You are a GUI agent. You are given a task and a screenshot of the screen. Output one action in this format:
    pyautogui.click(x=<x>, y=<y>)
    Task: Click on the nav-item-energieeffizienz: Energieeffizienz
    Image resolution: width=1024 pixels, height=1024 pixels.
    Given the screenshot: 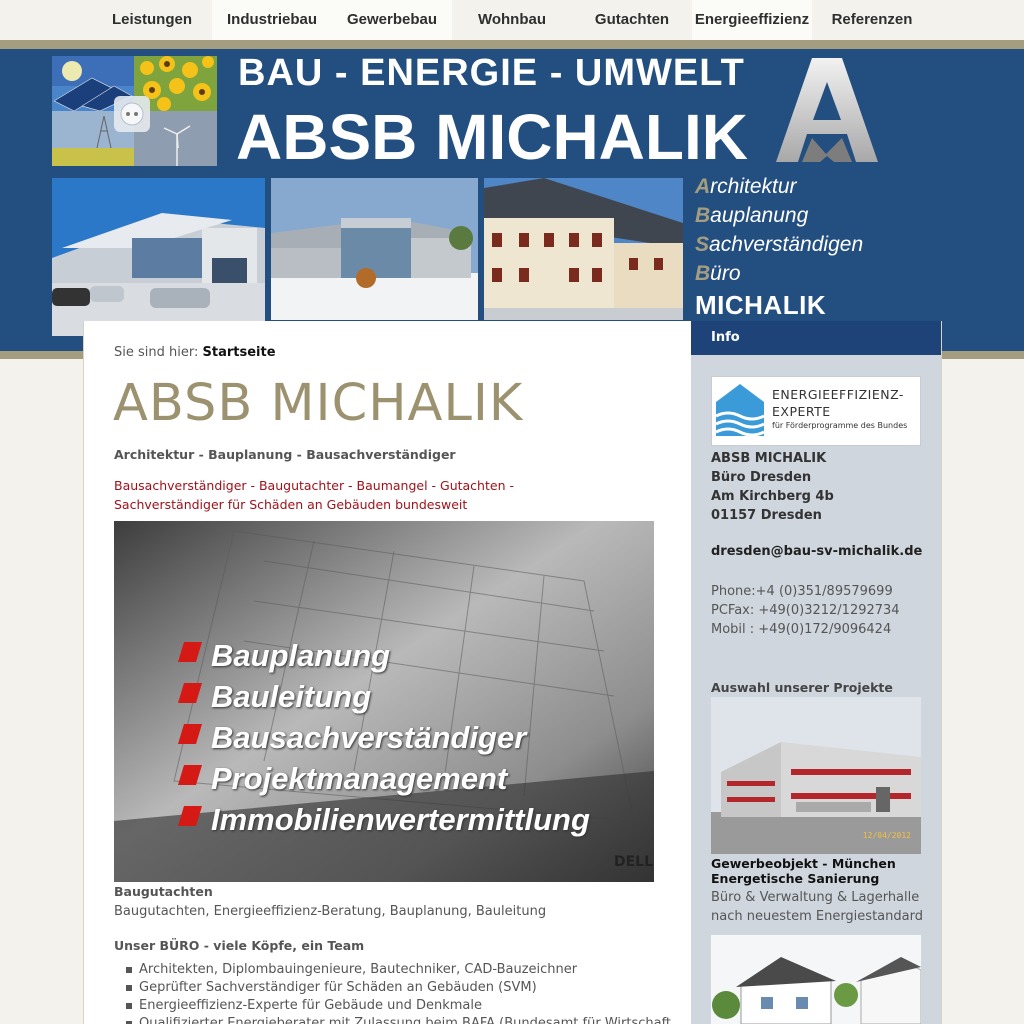 What is the action you would take?
    pyautogui.click(x=752, y=20)
    